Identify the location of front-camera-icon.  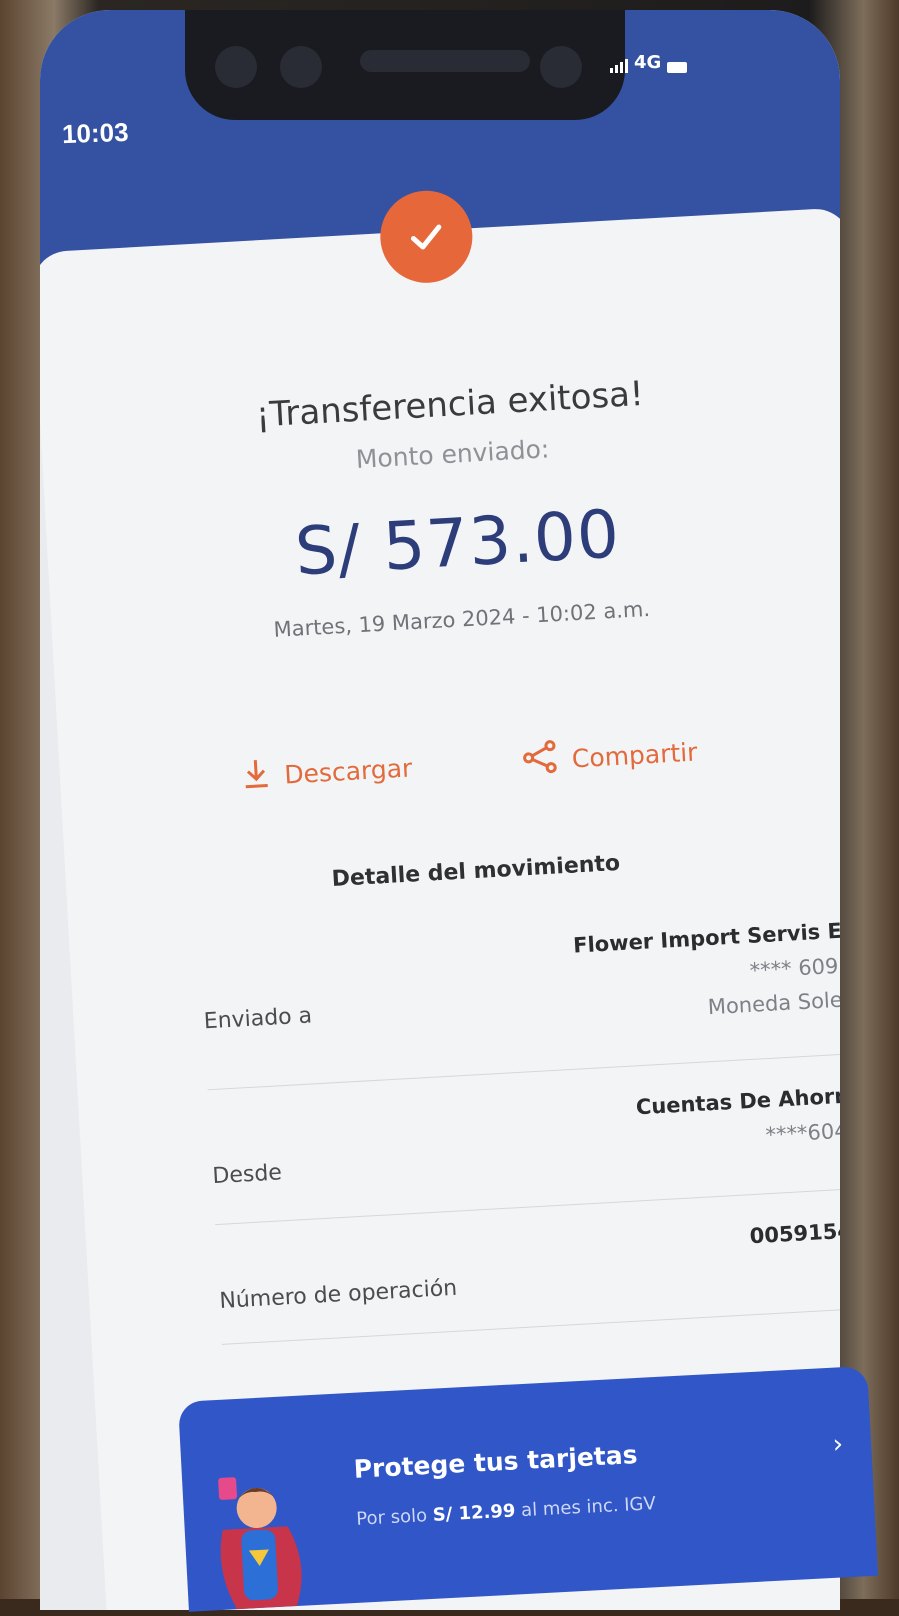
(236, 67).